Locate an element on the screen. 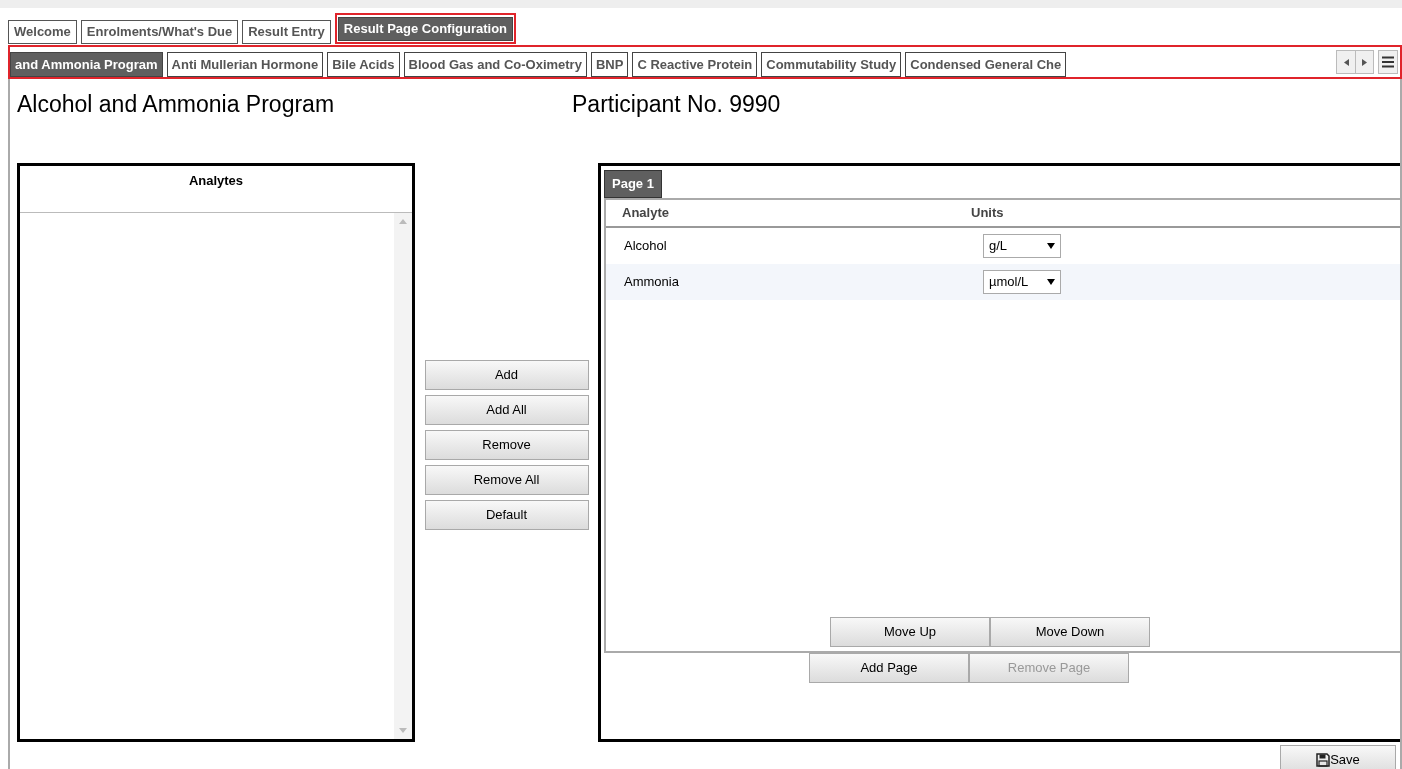 This screenshot has width=1402, height=769. tab: Condensed General Che is located at coordinates (986, 64).